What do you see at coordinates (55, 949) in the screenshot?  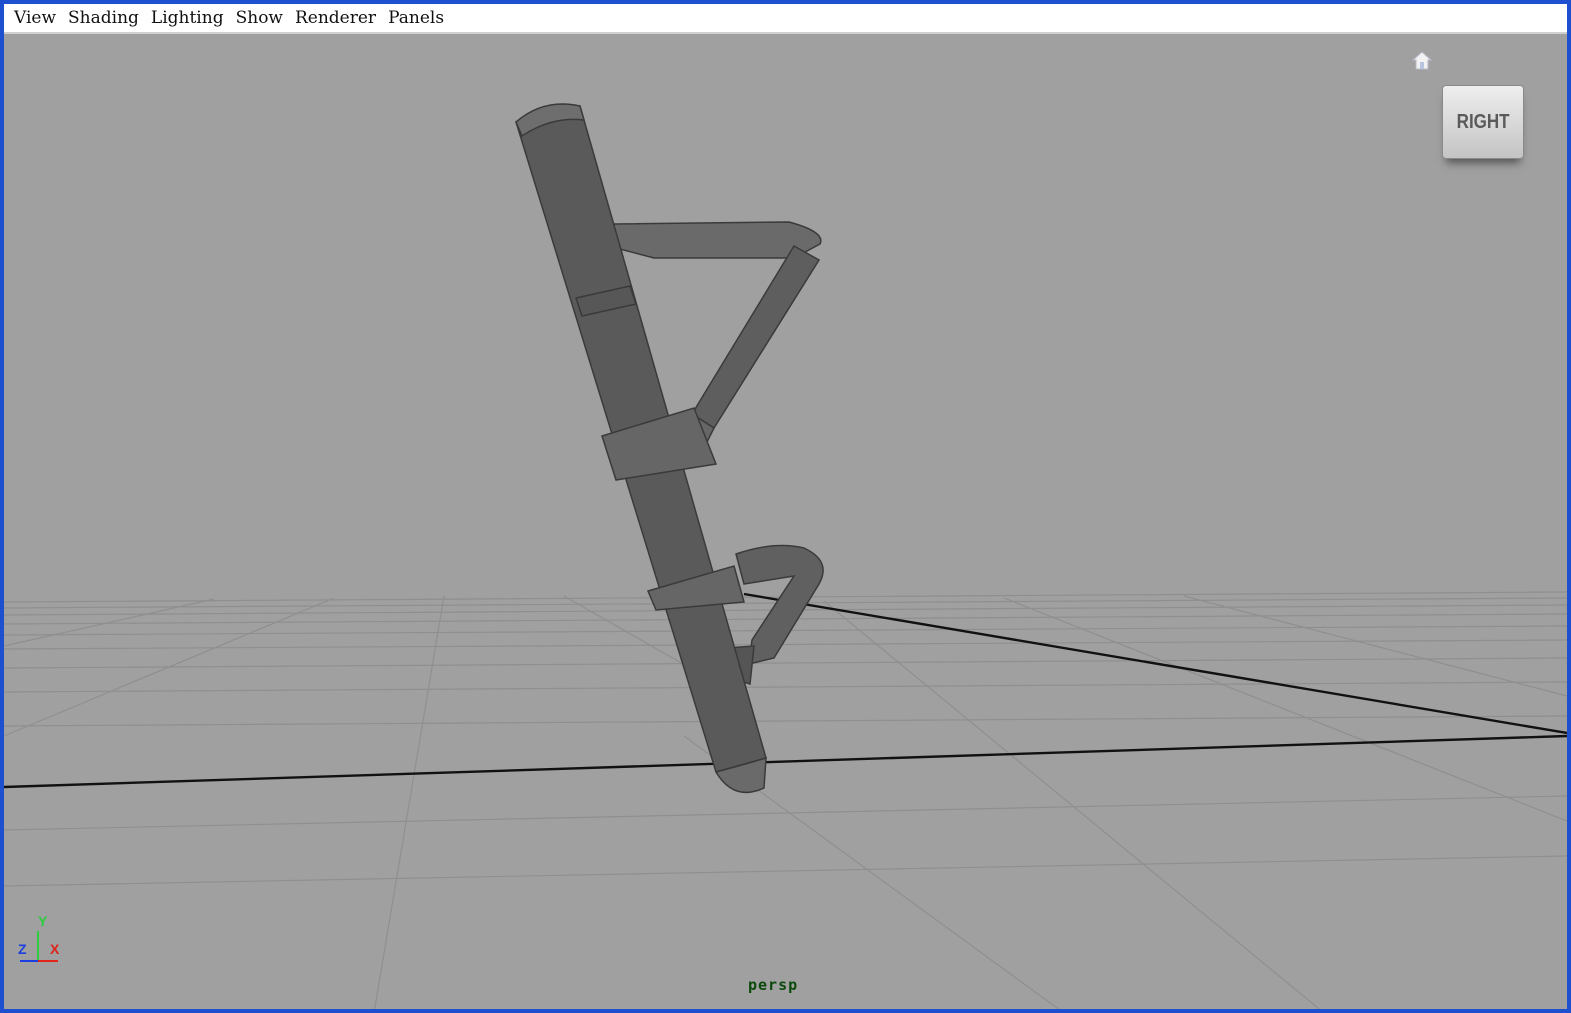 I see `axis-x-label: X` at bounding box center [55, 949].